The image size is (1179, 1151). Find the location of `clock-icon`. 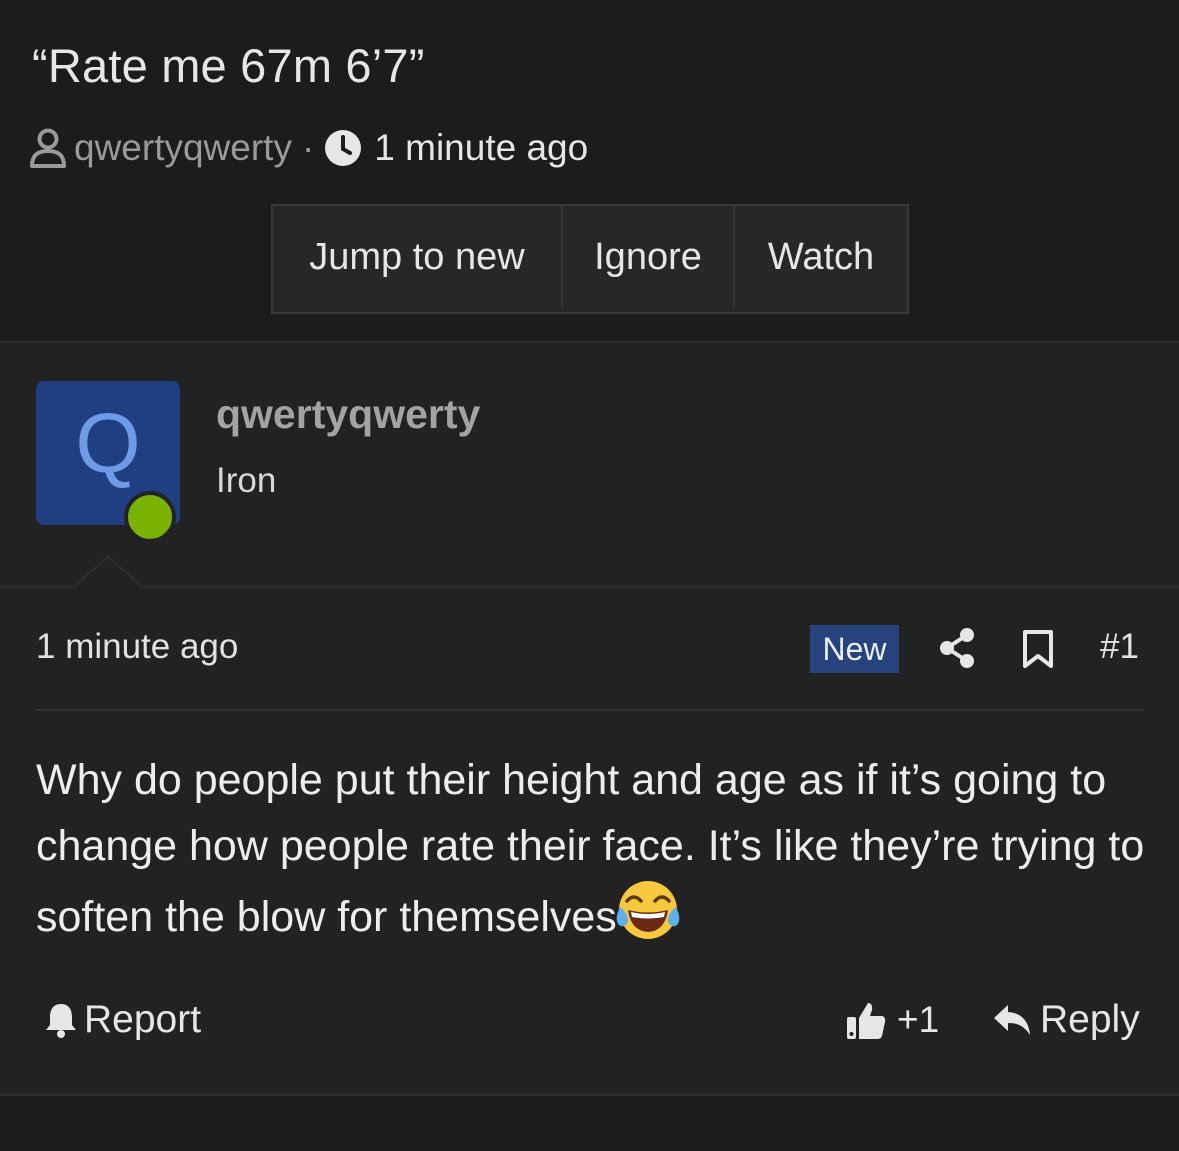

clock-icon is located at coordinates (343, 148).